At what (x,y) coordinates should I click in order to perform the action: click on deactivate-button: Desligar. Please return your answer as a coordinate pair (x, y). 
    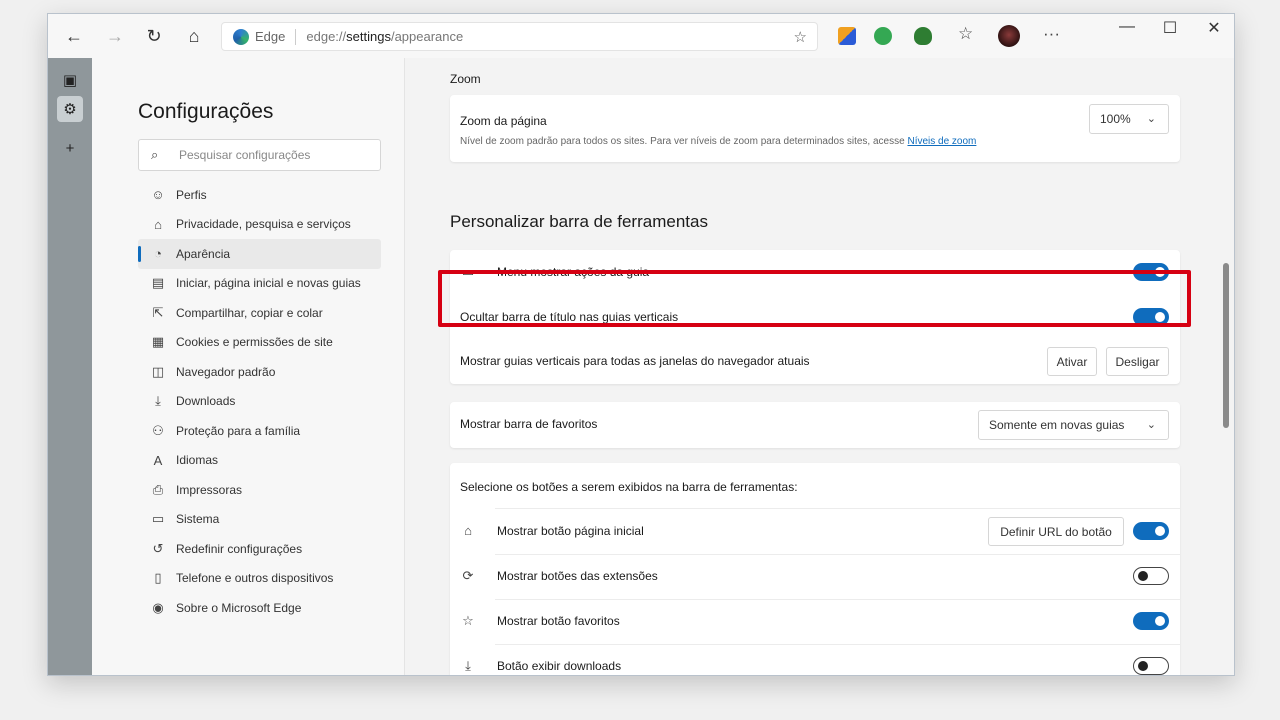
    Looking at the image, I should click on (1137, 361).